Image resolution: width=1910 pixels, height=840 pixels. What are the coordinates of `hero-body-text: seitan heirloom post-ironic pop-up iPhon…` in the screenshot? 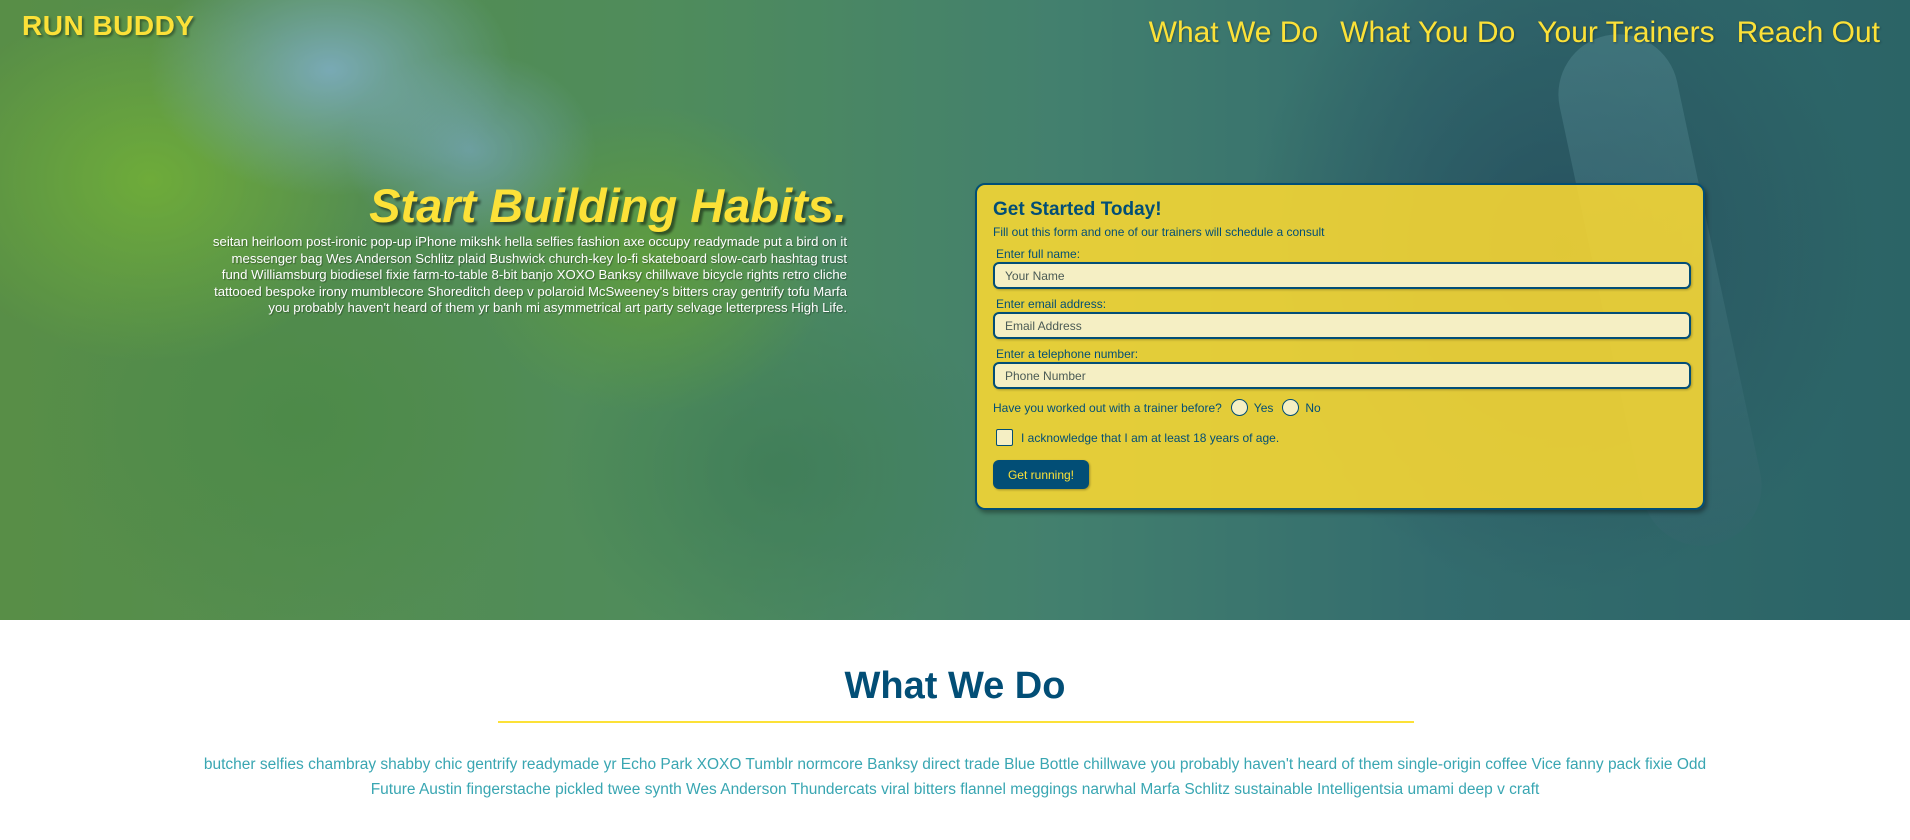 It's located at (529, 274).